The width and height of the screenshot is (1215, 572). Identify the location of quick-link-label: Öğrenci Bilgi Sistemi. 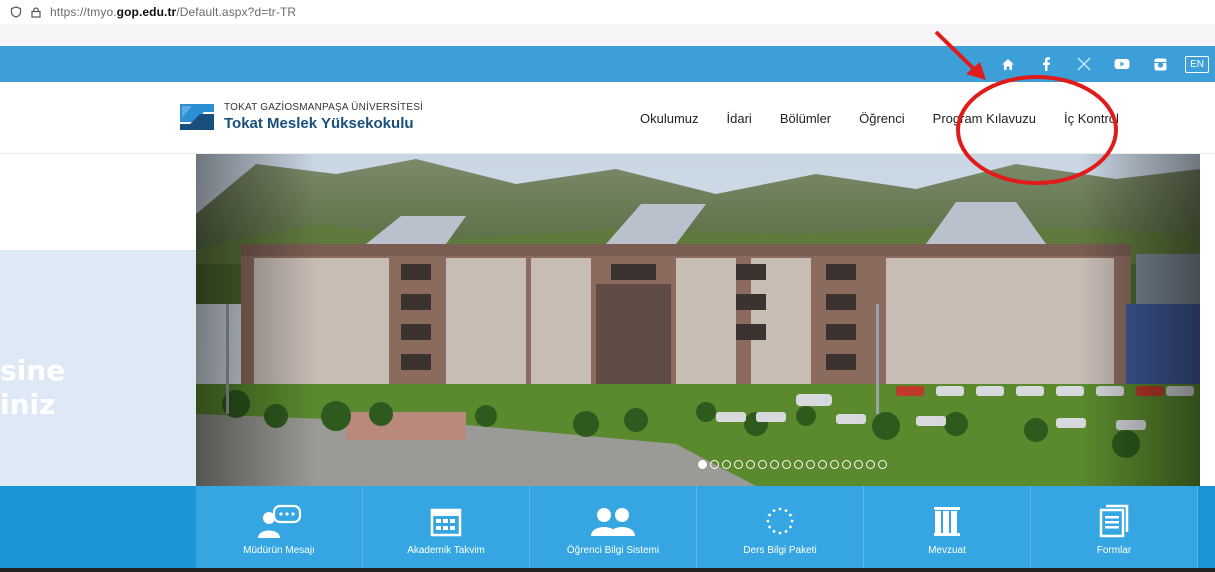
(613, 550).